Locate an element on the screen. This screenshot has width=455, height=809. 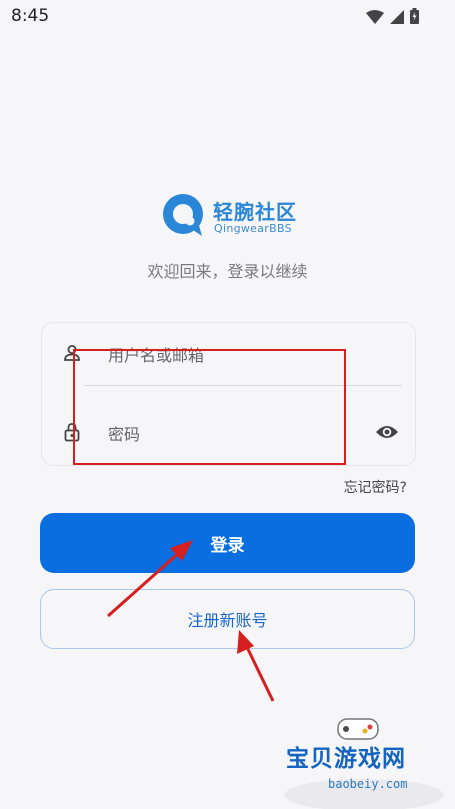
show-password-eye-icon is located at coordinates (387, 432).